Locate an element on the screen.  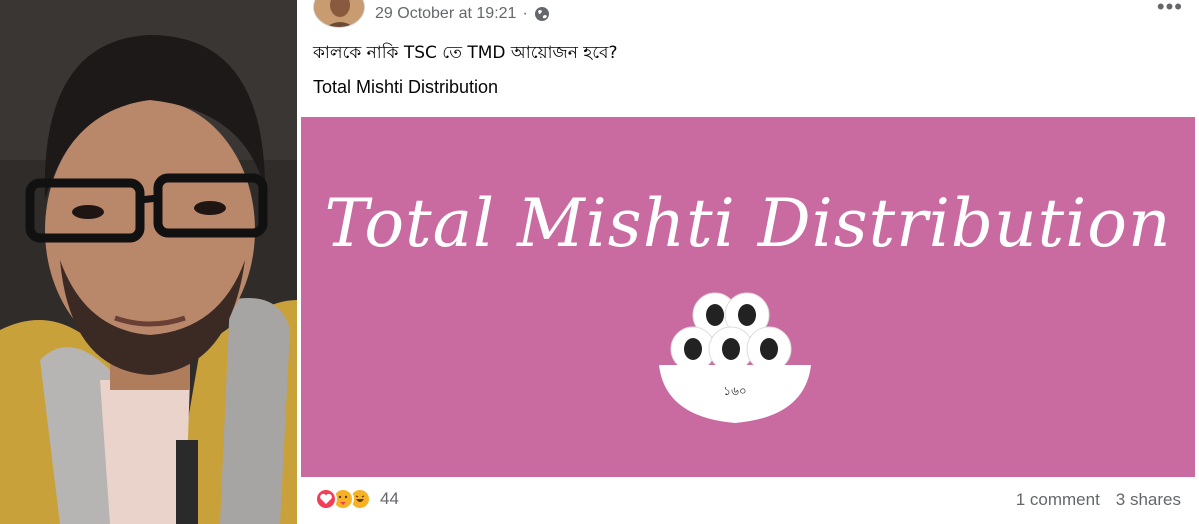
reaction-count: 44 is located at coordinates (389, 499).